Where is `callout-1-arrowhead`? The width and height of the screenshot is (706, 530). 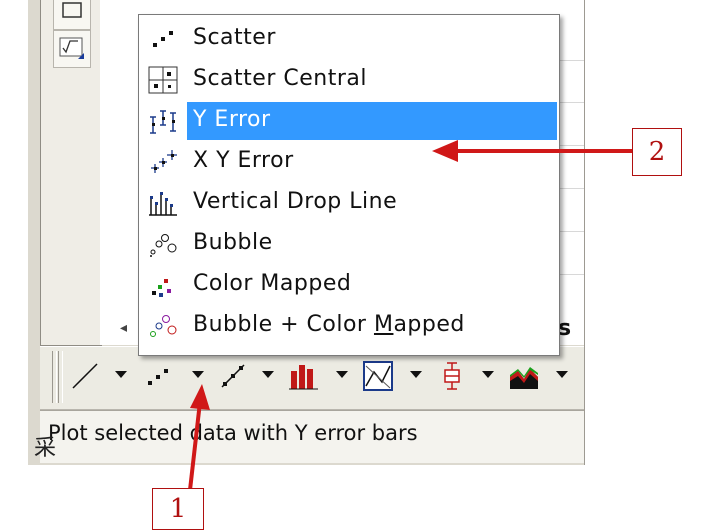
callout-1-arrowhead is located at coordinates (200, 397).